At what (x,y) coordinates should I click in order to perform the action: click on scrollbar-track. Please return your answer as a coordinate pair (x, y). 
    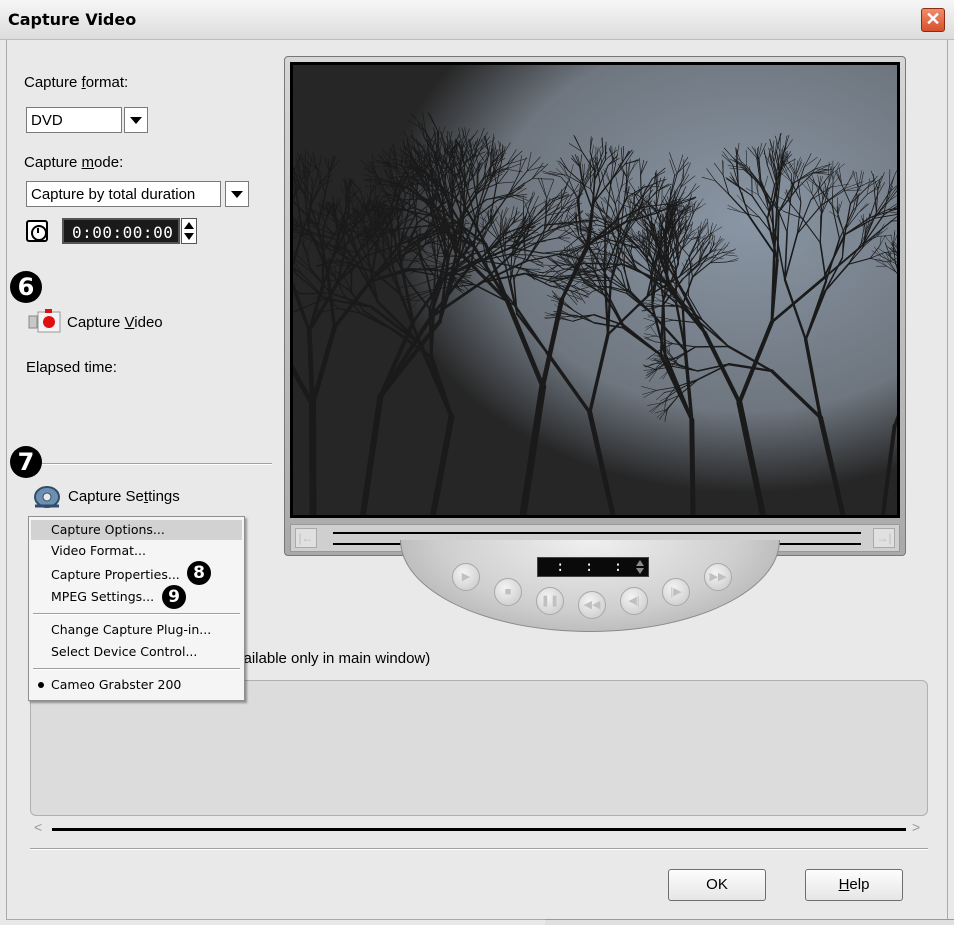
    Looking at the image, I should click on (479, 829).